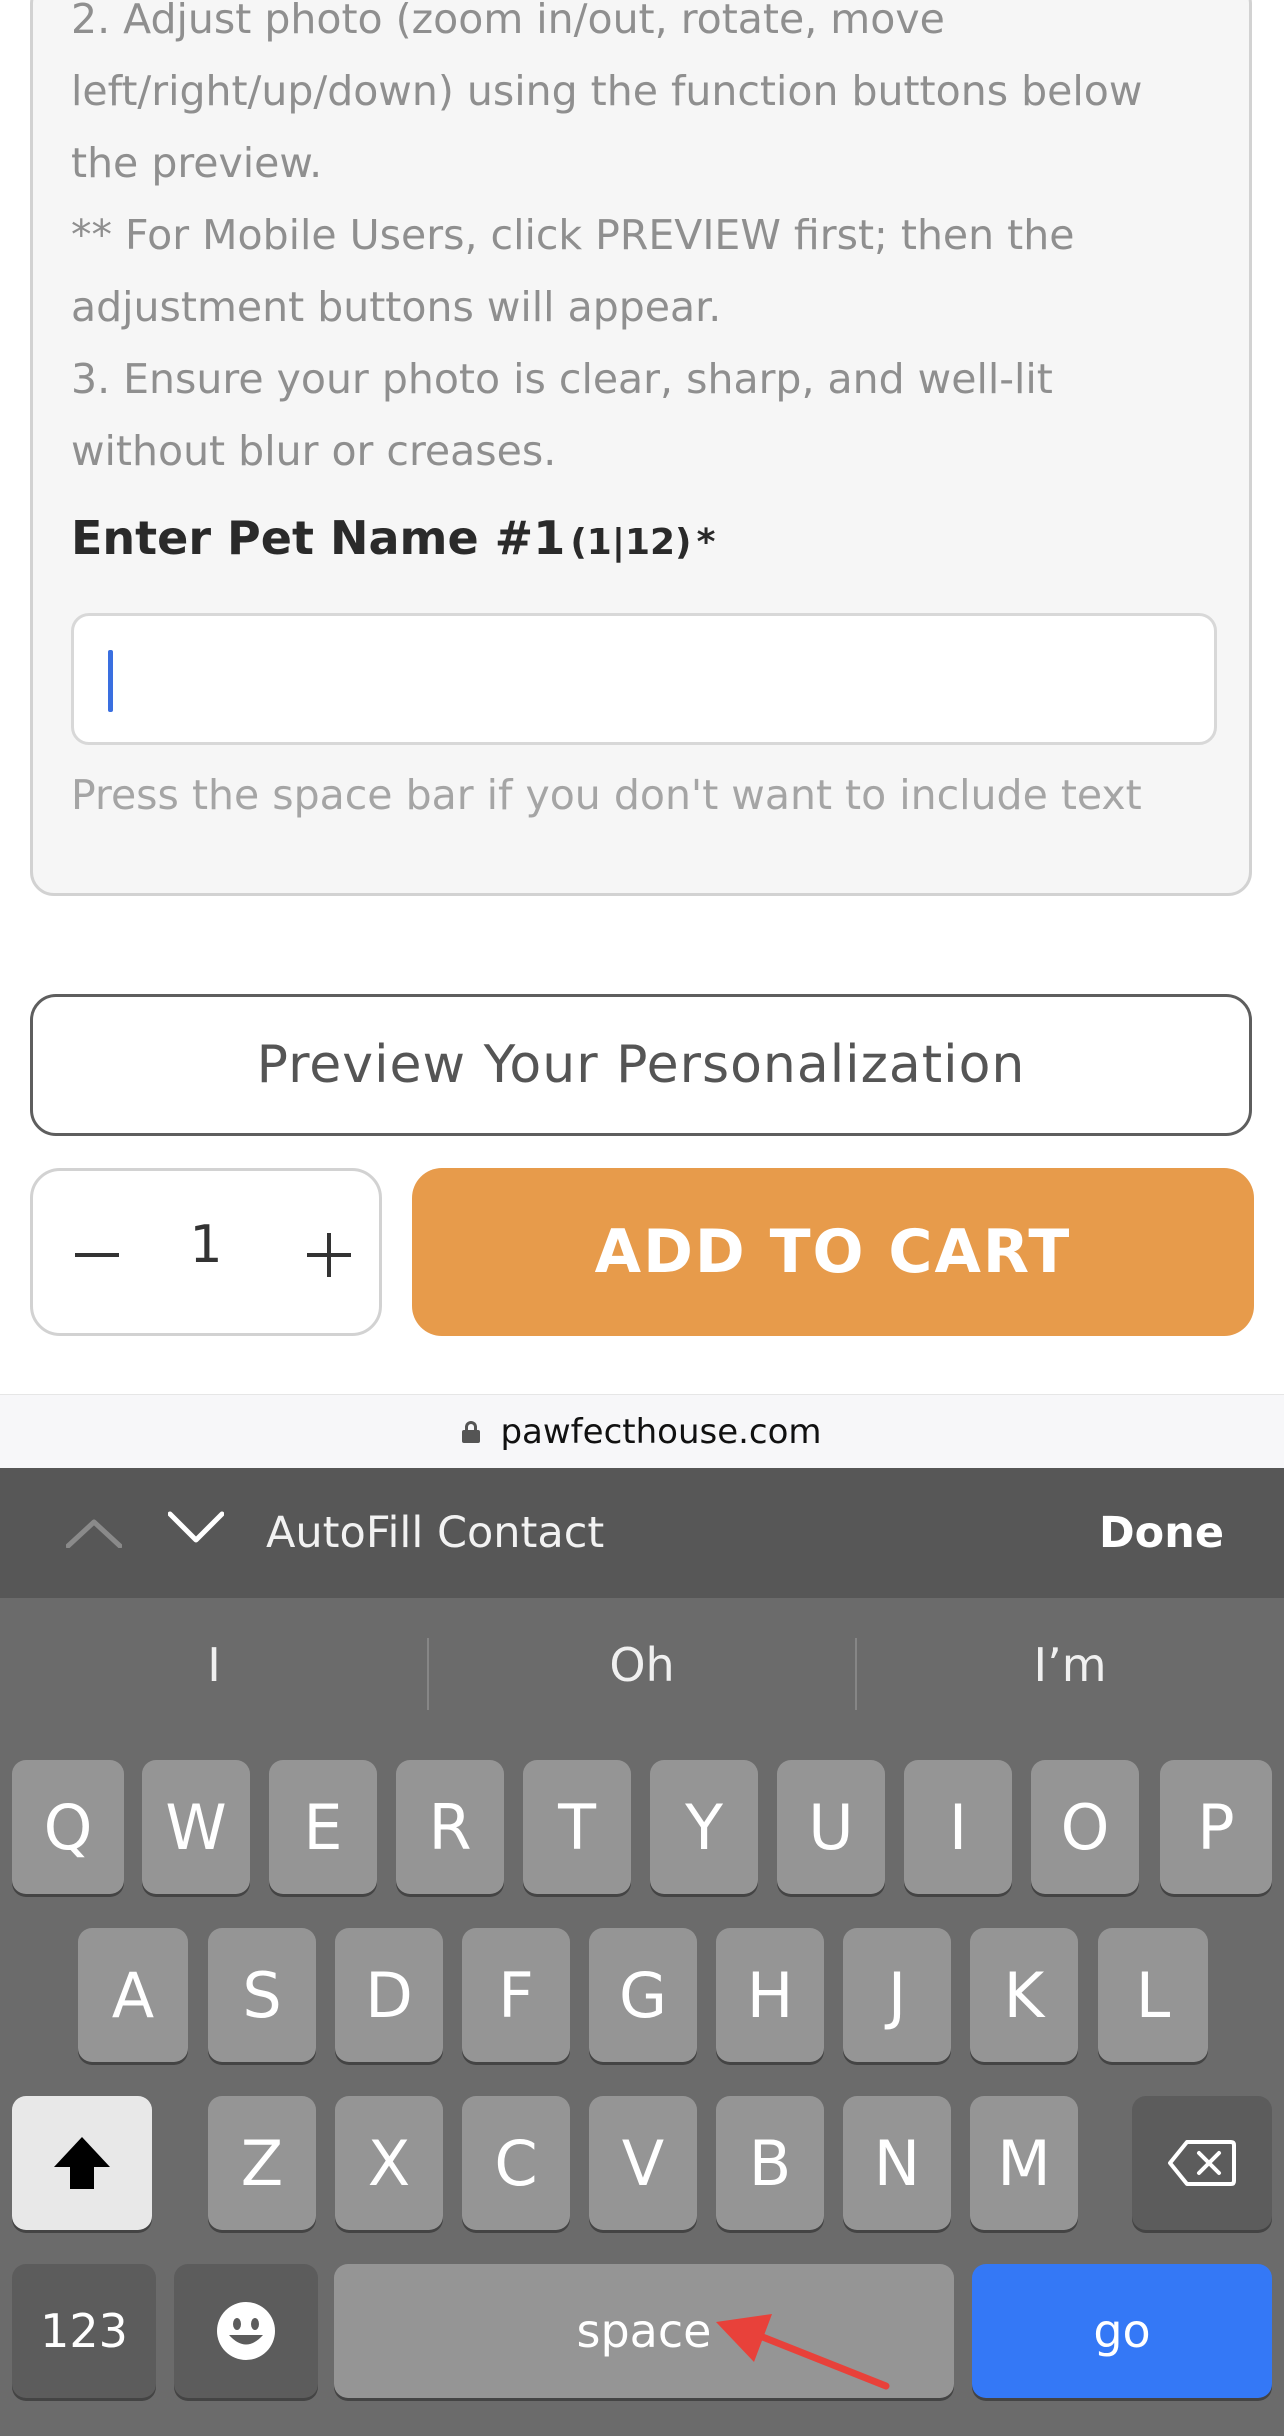 This screenshot has height=2436, width=1284. I want to click on character-counter: (1|12), so click(631, 542).